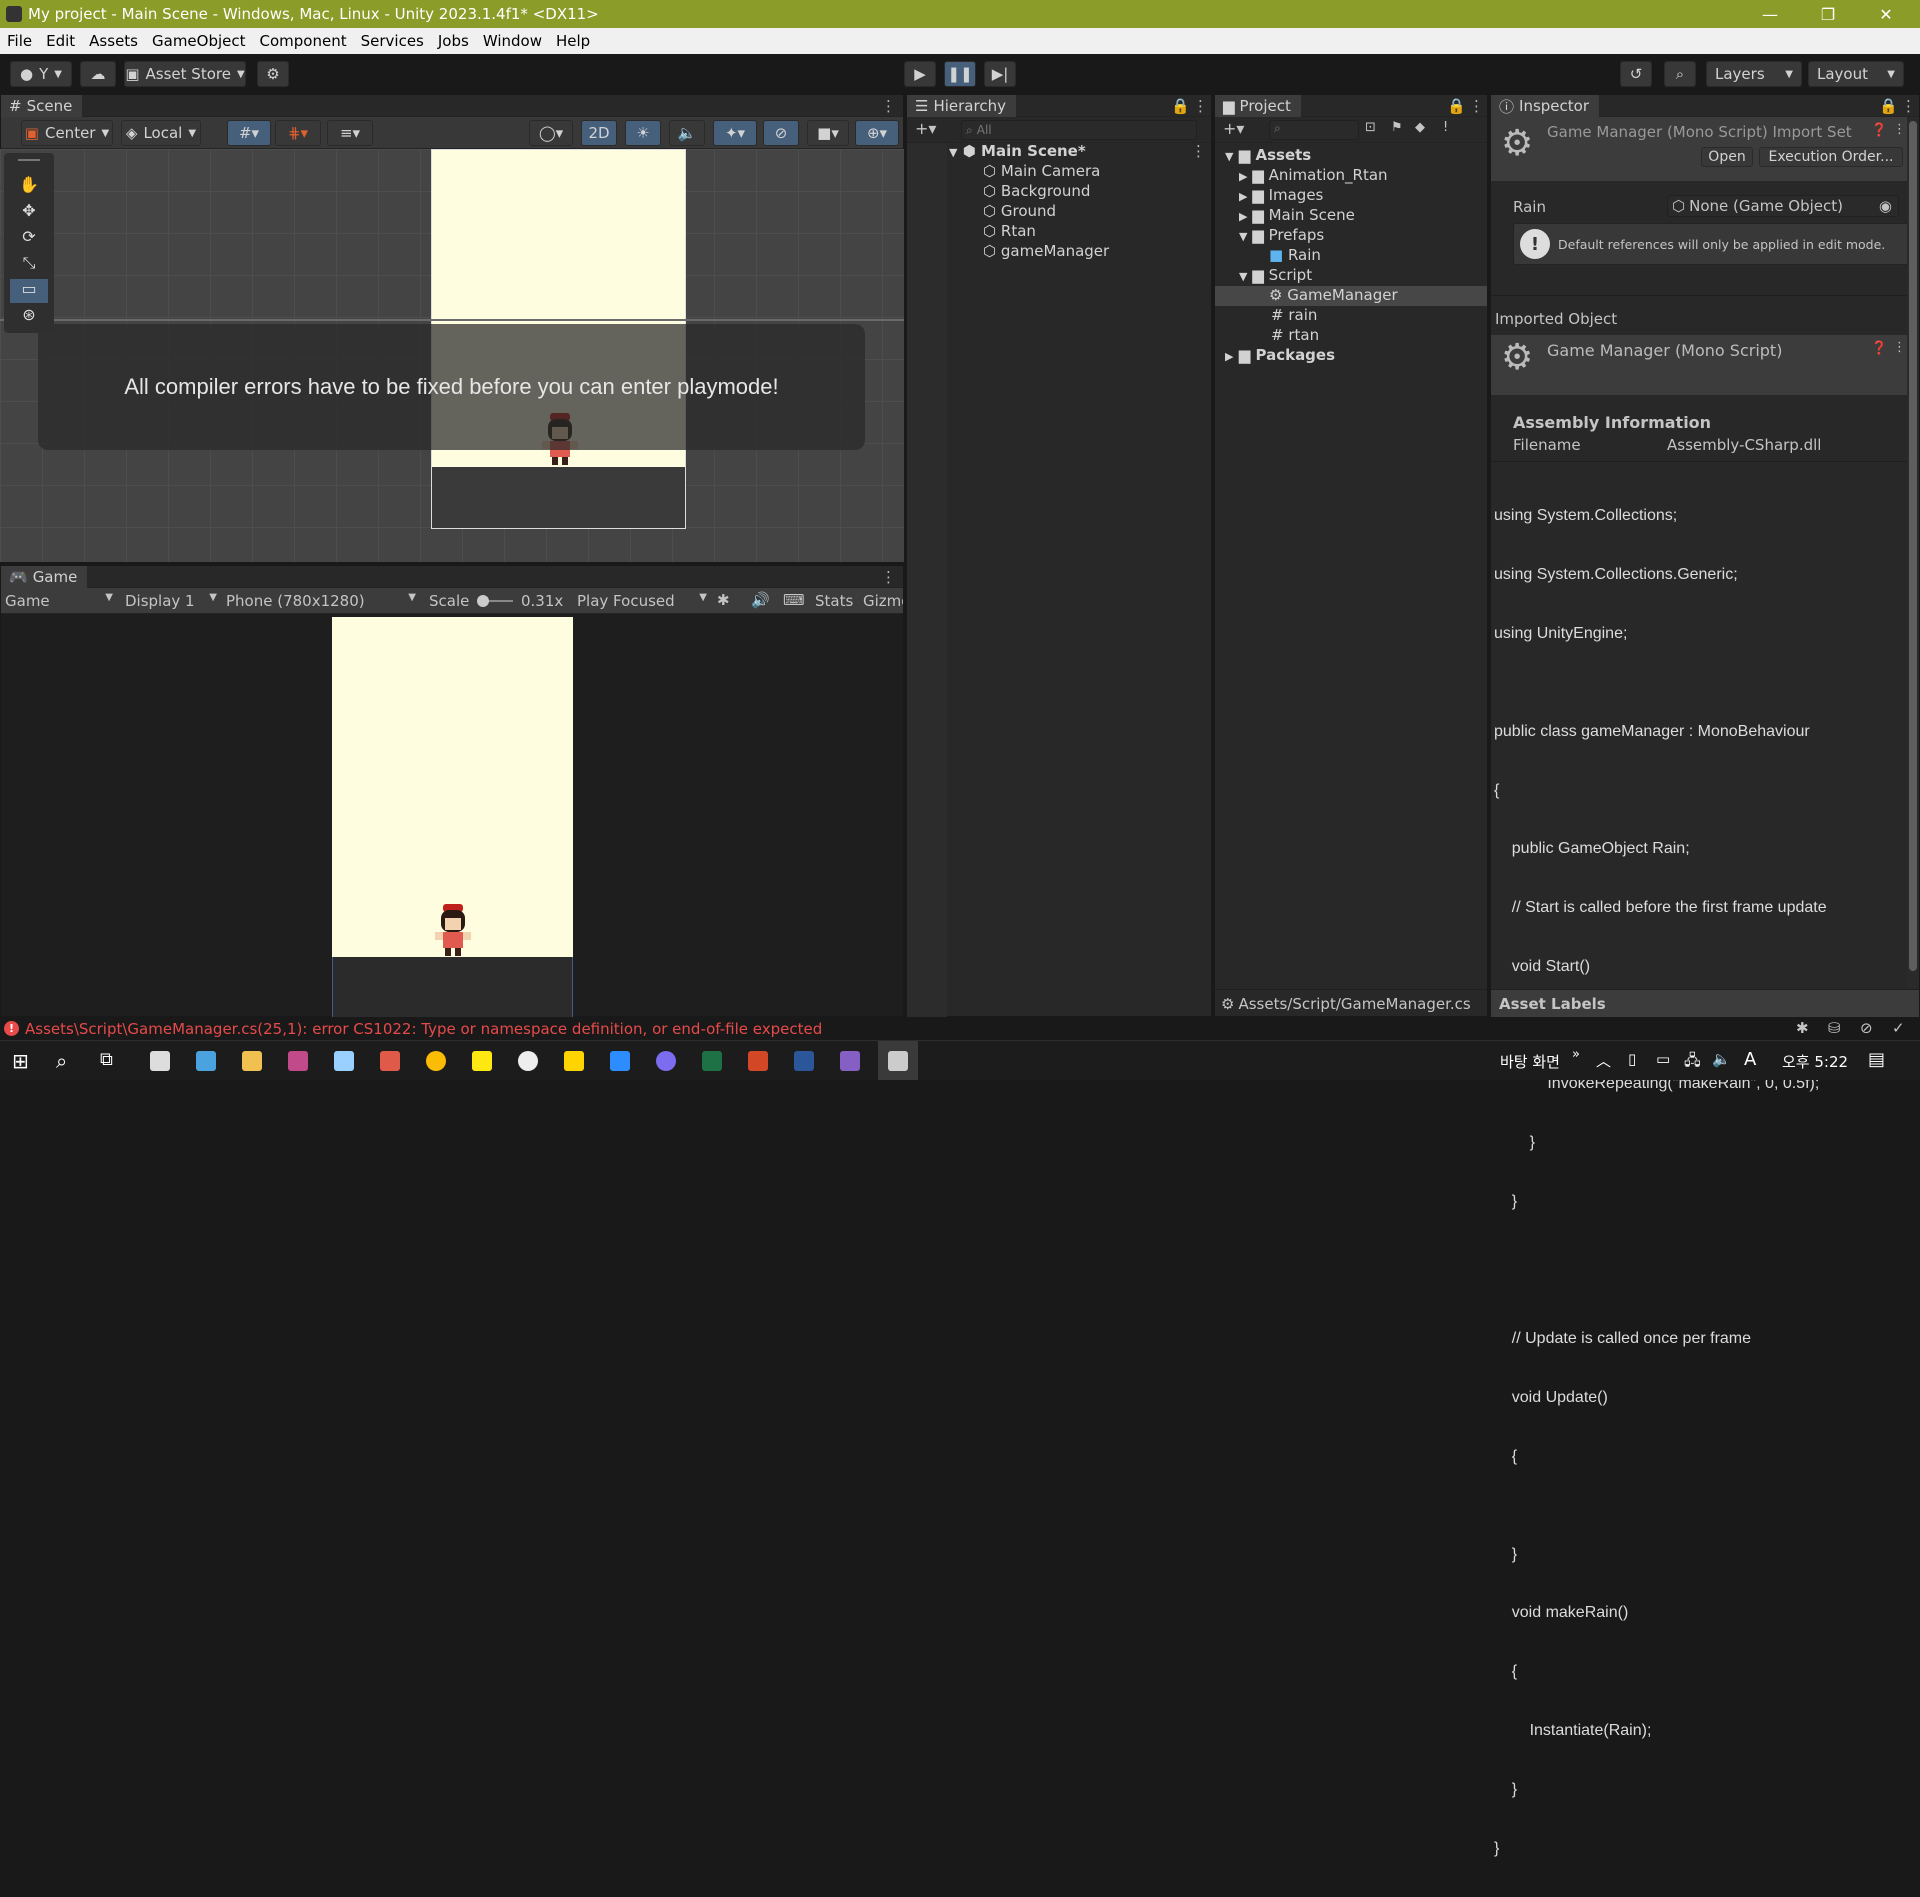 This screenshot has width=1920, height=1897. Describe the element at coordinates (1530, 1061) in the screenshot. I see `desktop-toolbar-label: 바탕 화면` at that location.